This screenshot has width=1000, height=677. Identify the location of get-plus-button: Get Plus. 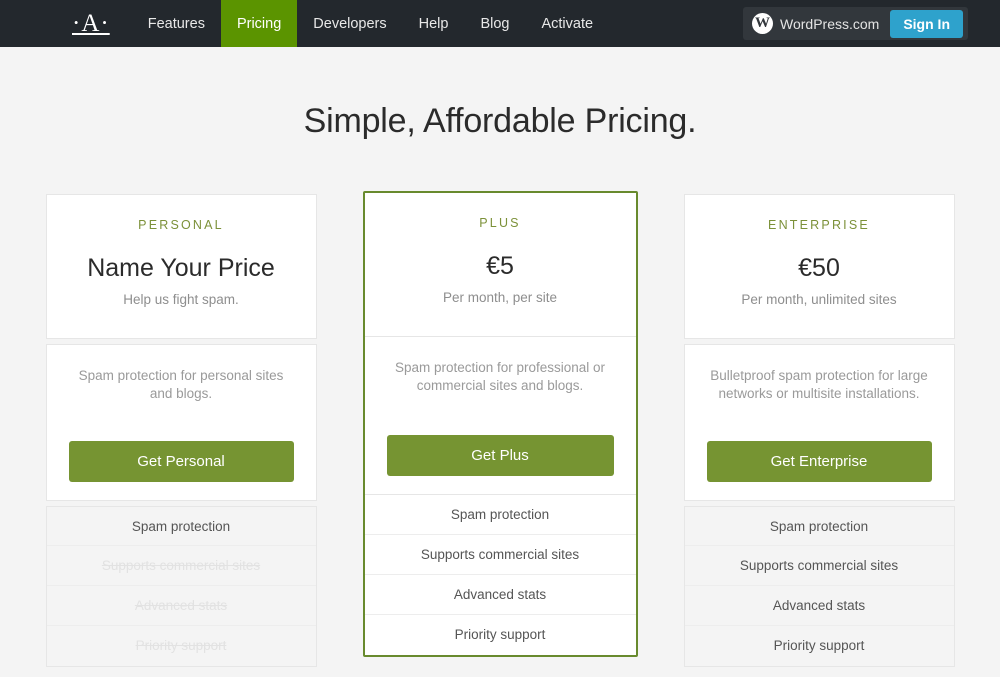
(500, 455).